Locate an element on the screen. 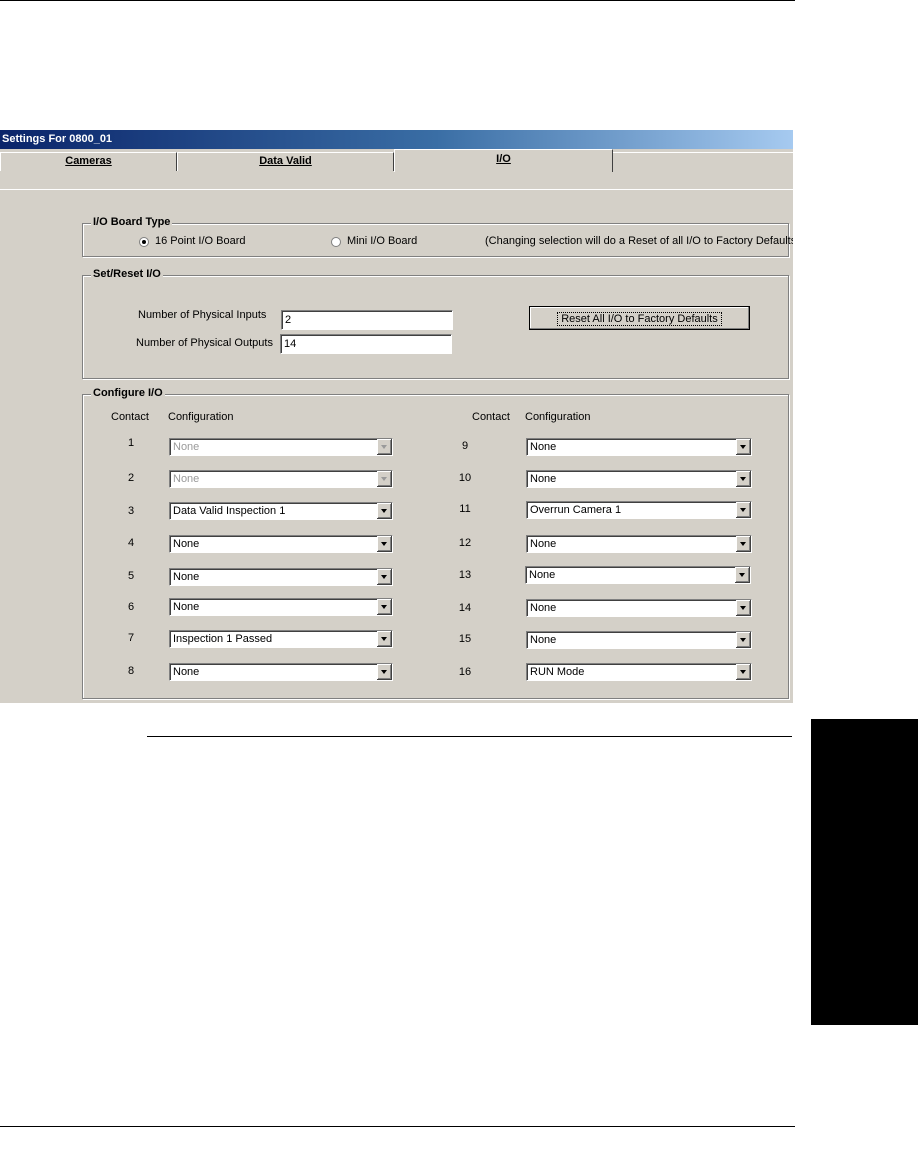 The image size is (918, 1154). contact-number: 16 is located at coordinates (465, 672).